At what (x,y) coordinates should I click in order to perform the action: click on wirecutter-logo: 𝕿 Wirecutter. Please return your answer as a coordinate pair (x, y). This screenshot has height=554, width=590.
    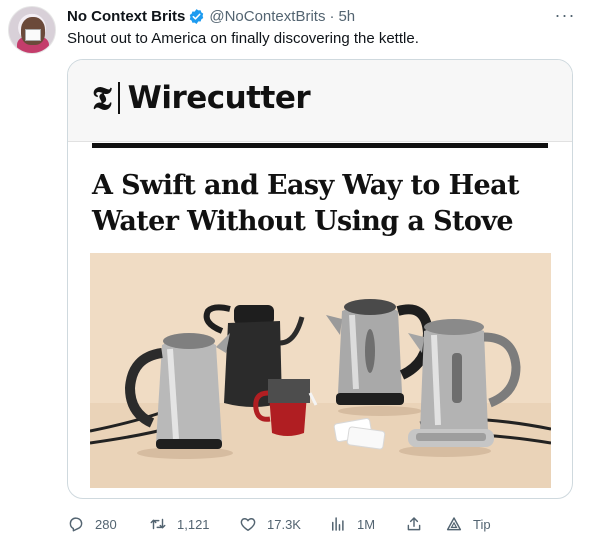
    Looking at the image, I should click on (201, 98).